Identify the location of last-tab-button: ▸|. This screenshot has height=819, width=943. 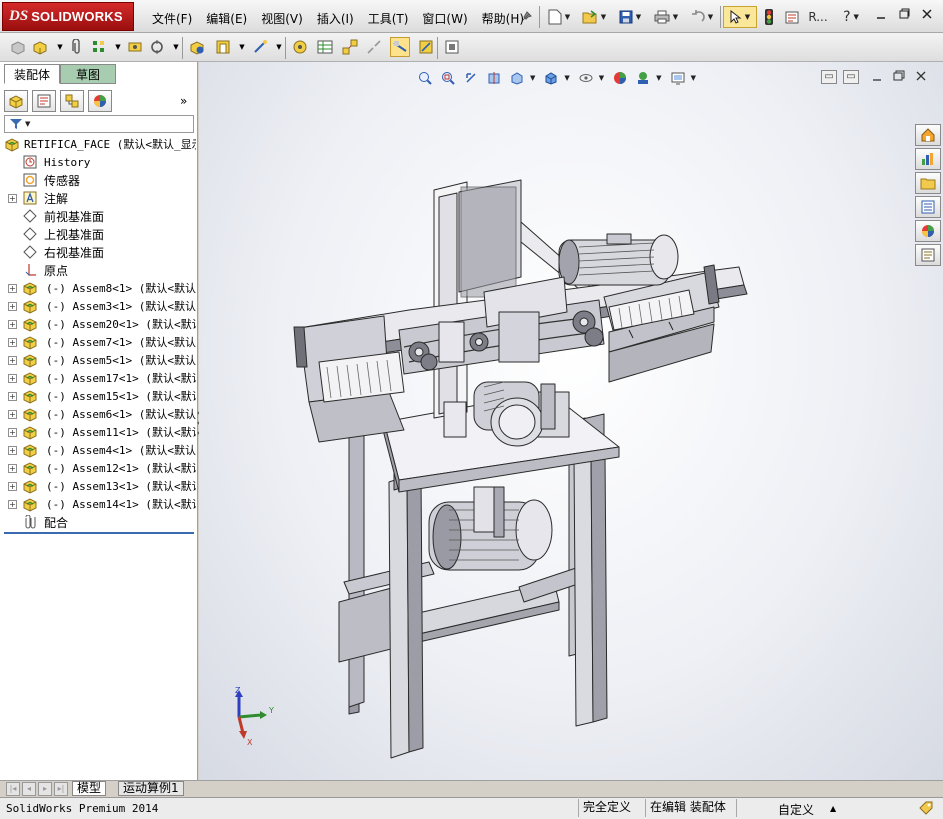
(61, 789).